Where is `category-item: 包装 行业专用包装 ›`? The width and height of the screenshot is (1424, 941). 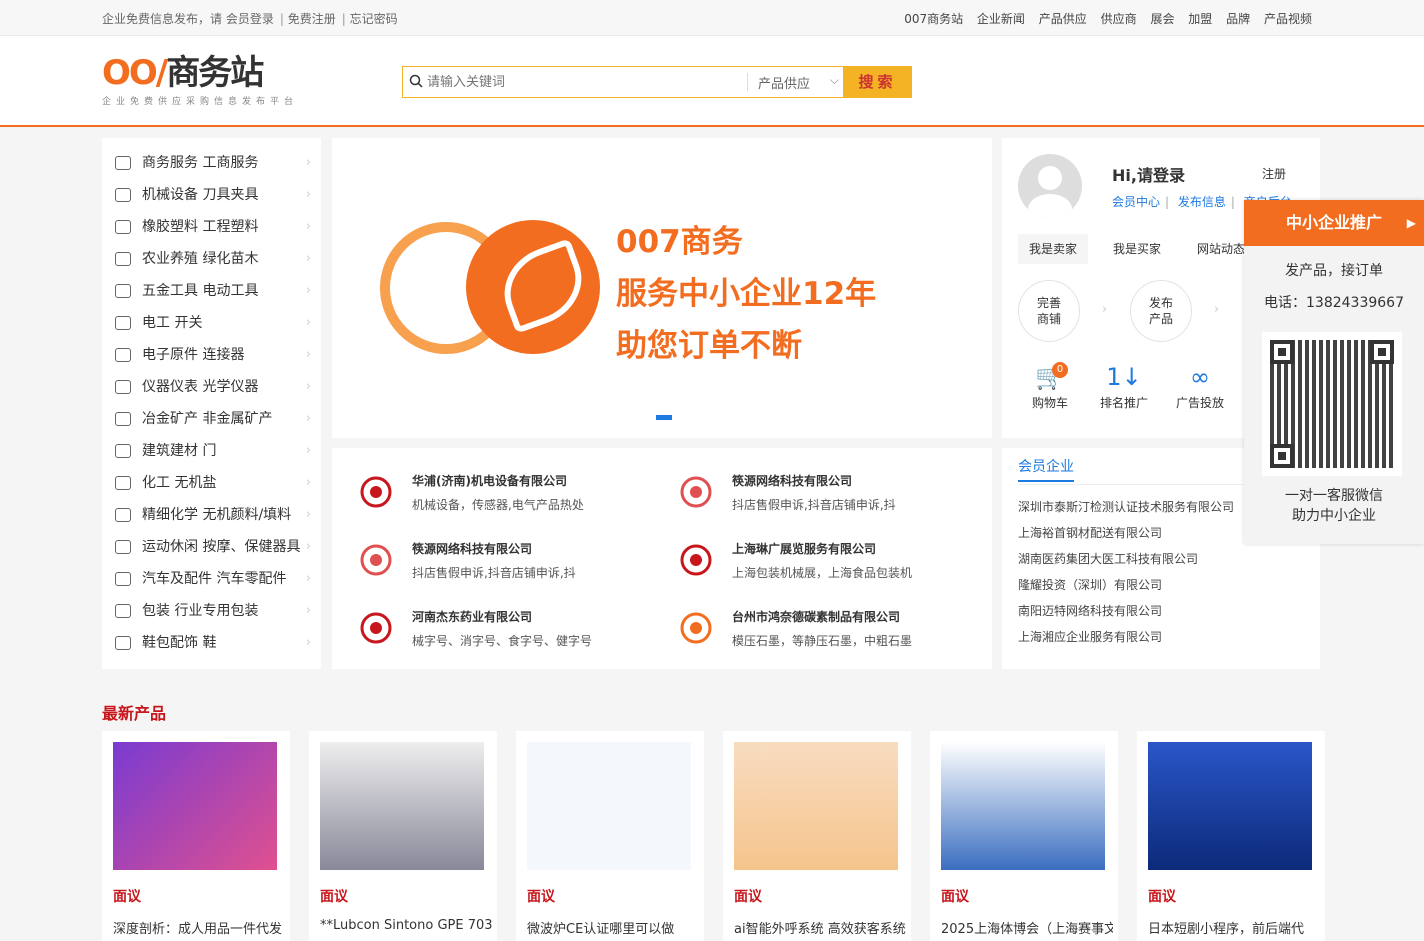 category-item: 包装 行业专用包装 › is located at coordinates (211, 611).